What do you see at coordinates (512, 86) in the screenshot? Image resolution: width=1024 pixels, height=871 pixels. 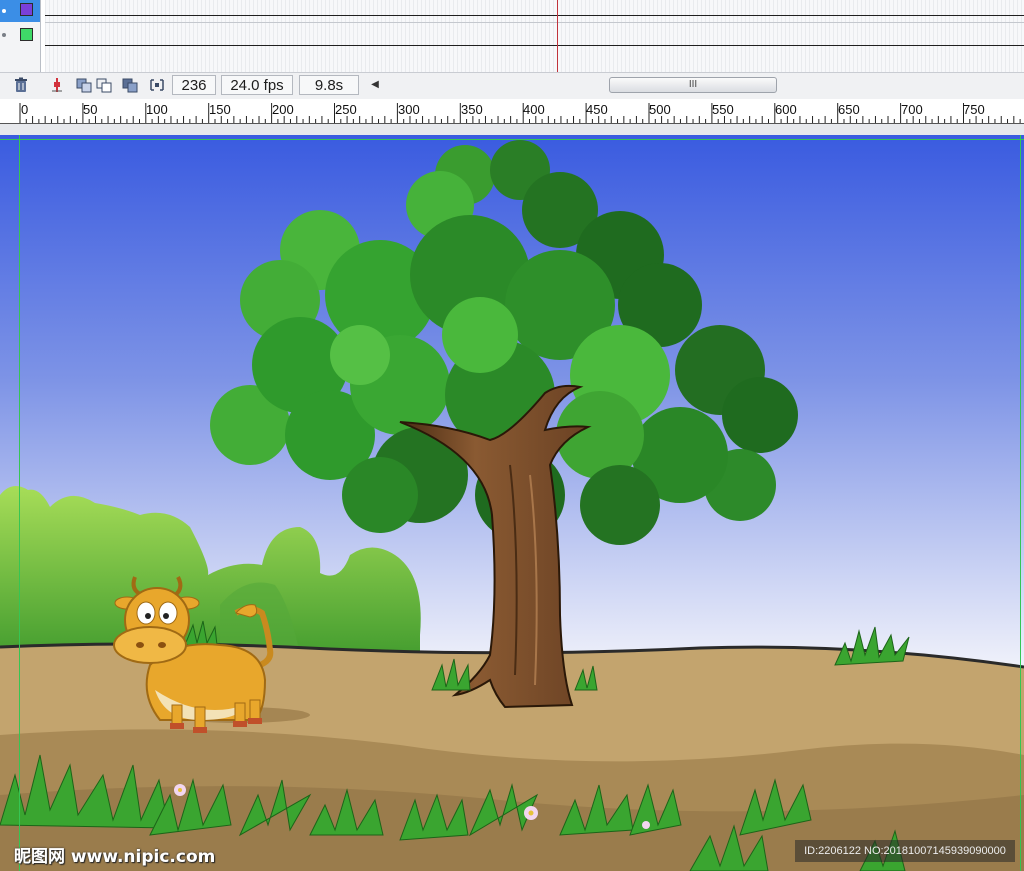 I see `timeline-toolbar: 236 24.0 fps 9.8s ◀ III` at bounding box center [512, 86].